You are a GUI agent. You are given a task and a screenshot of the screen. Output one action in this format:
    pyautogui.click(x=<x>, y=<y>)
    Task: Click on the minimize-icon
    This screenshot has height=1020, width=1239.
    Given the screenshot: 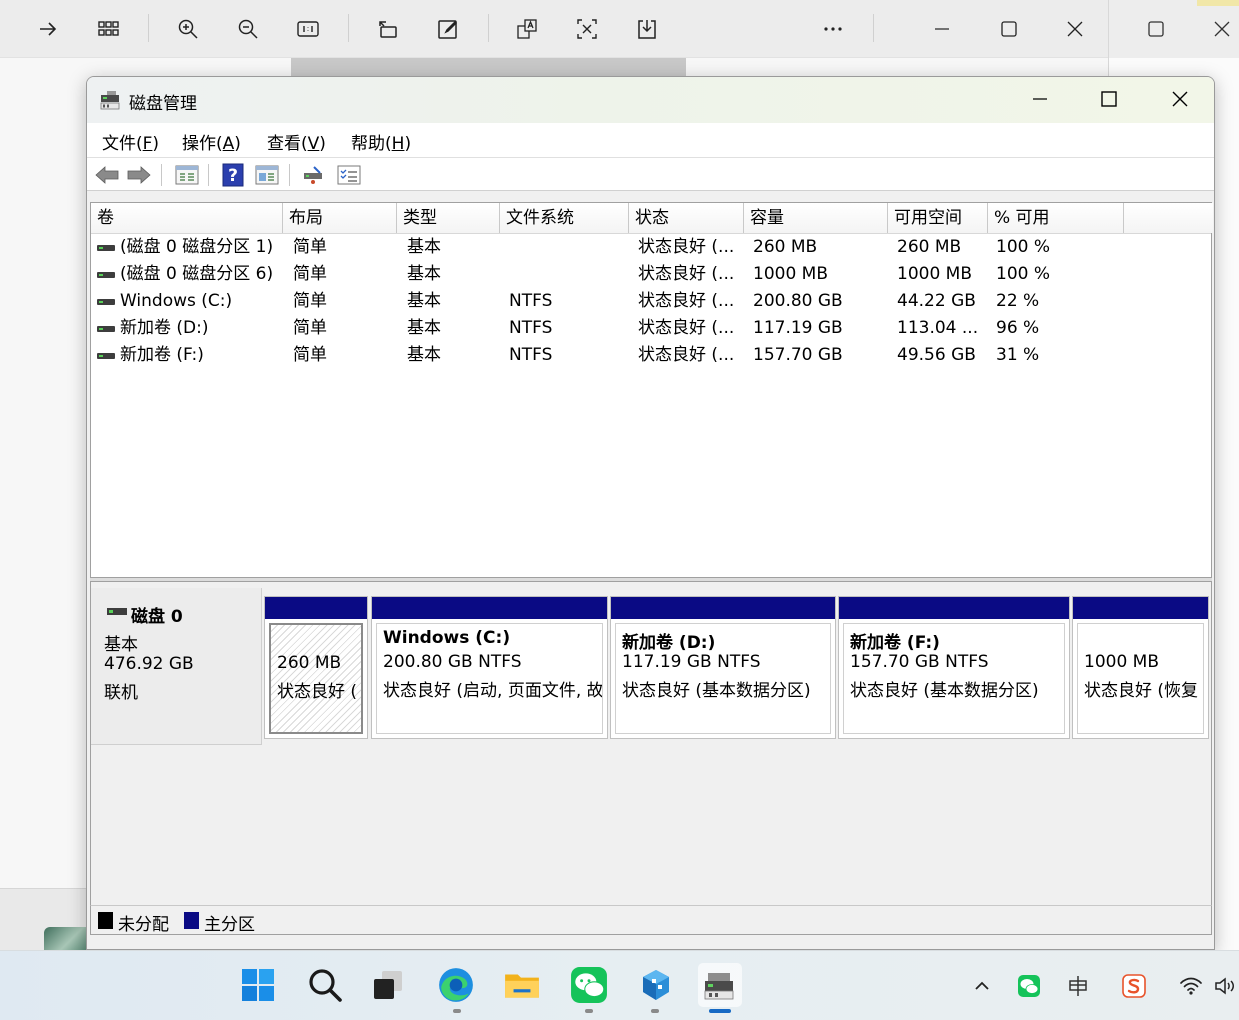 What is the action you would take?
    pyautogui.click(x=942, y=29)
    